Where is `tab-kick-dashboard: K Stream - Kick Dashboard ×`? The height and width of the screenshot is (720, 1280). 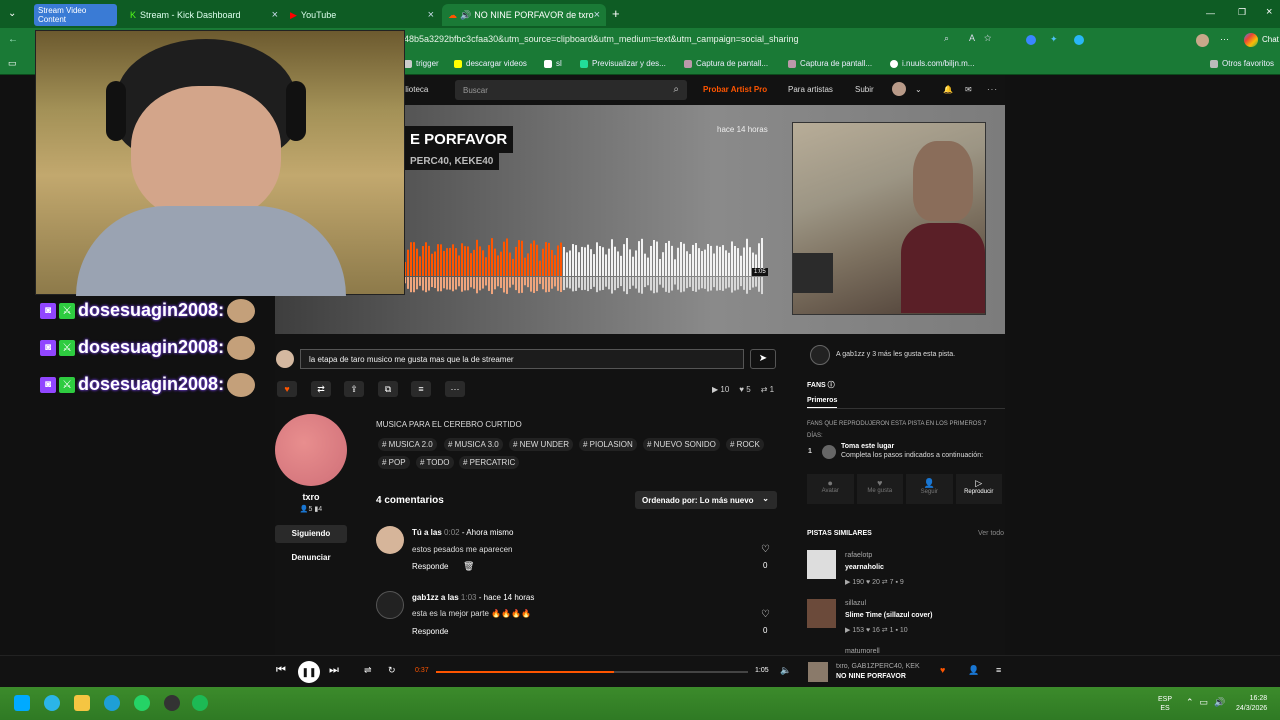 tab-kick-dashboard: K Stream - Kick Dashboard × is located at coordinates (204, 15).